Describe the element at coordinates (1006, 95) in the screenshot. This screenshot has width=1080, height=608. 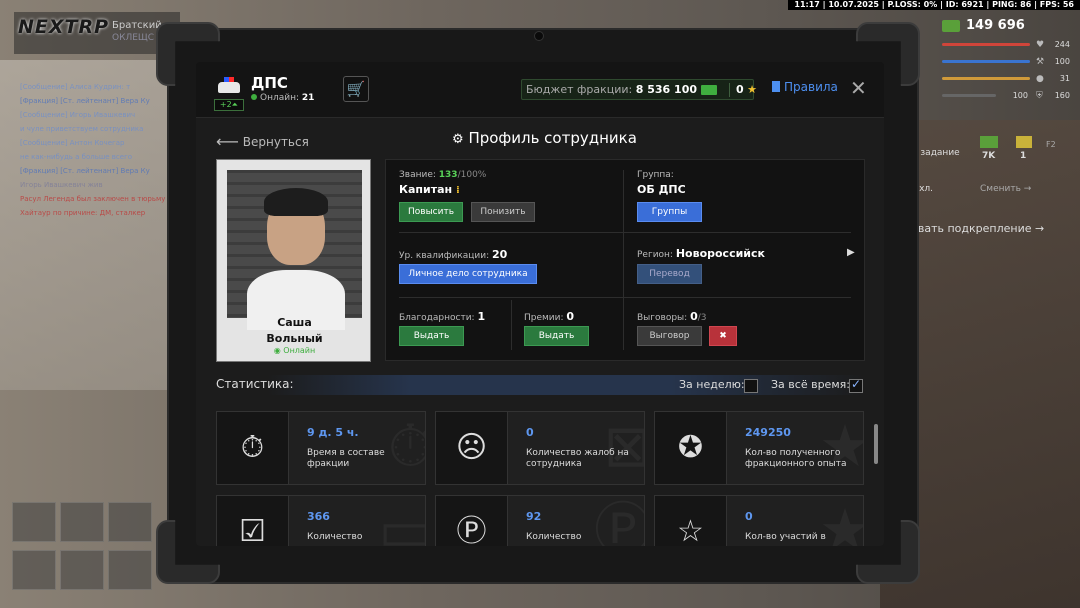
I see `armor-row: 100 ⛨ 160` at that location.